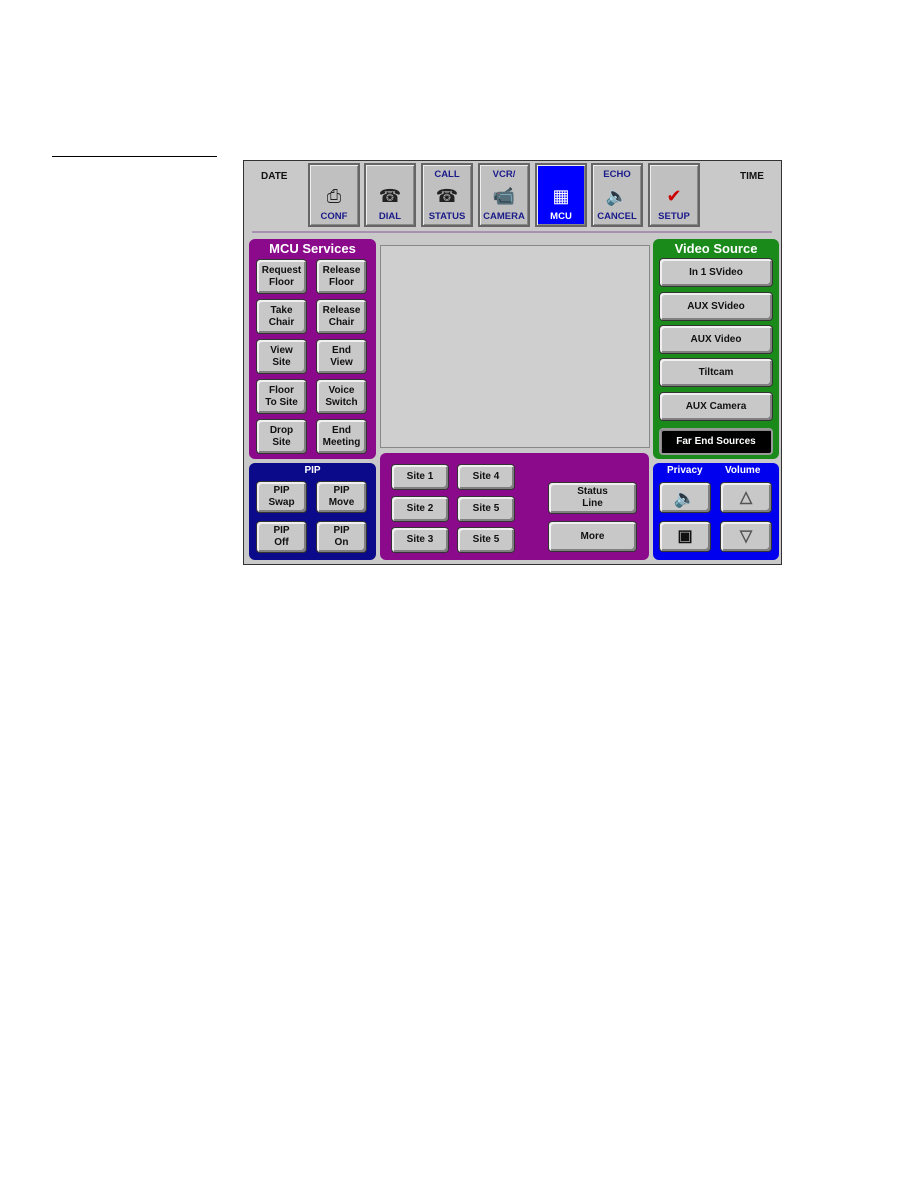 The height and width of the screenshot is (1188, 918). I want to click on triangle-down-icon: ▽, so click(746, 536).